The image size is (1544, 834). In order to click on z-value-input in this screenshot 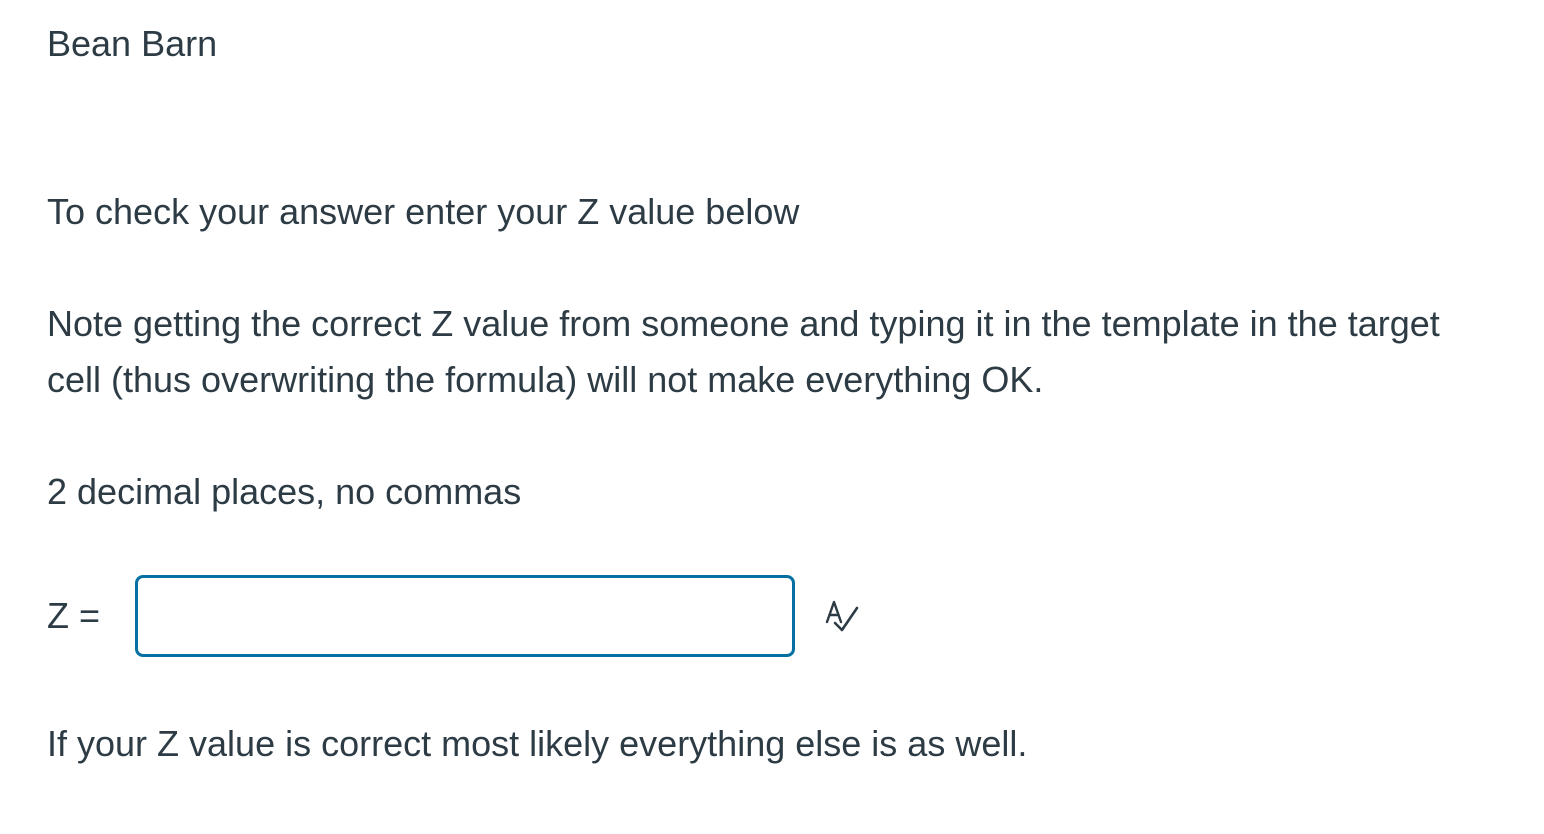, I will do `click(465, 616)`.